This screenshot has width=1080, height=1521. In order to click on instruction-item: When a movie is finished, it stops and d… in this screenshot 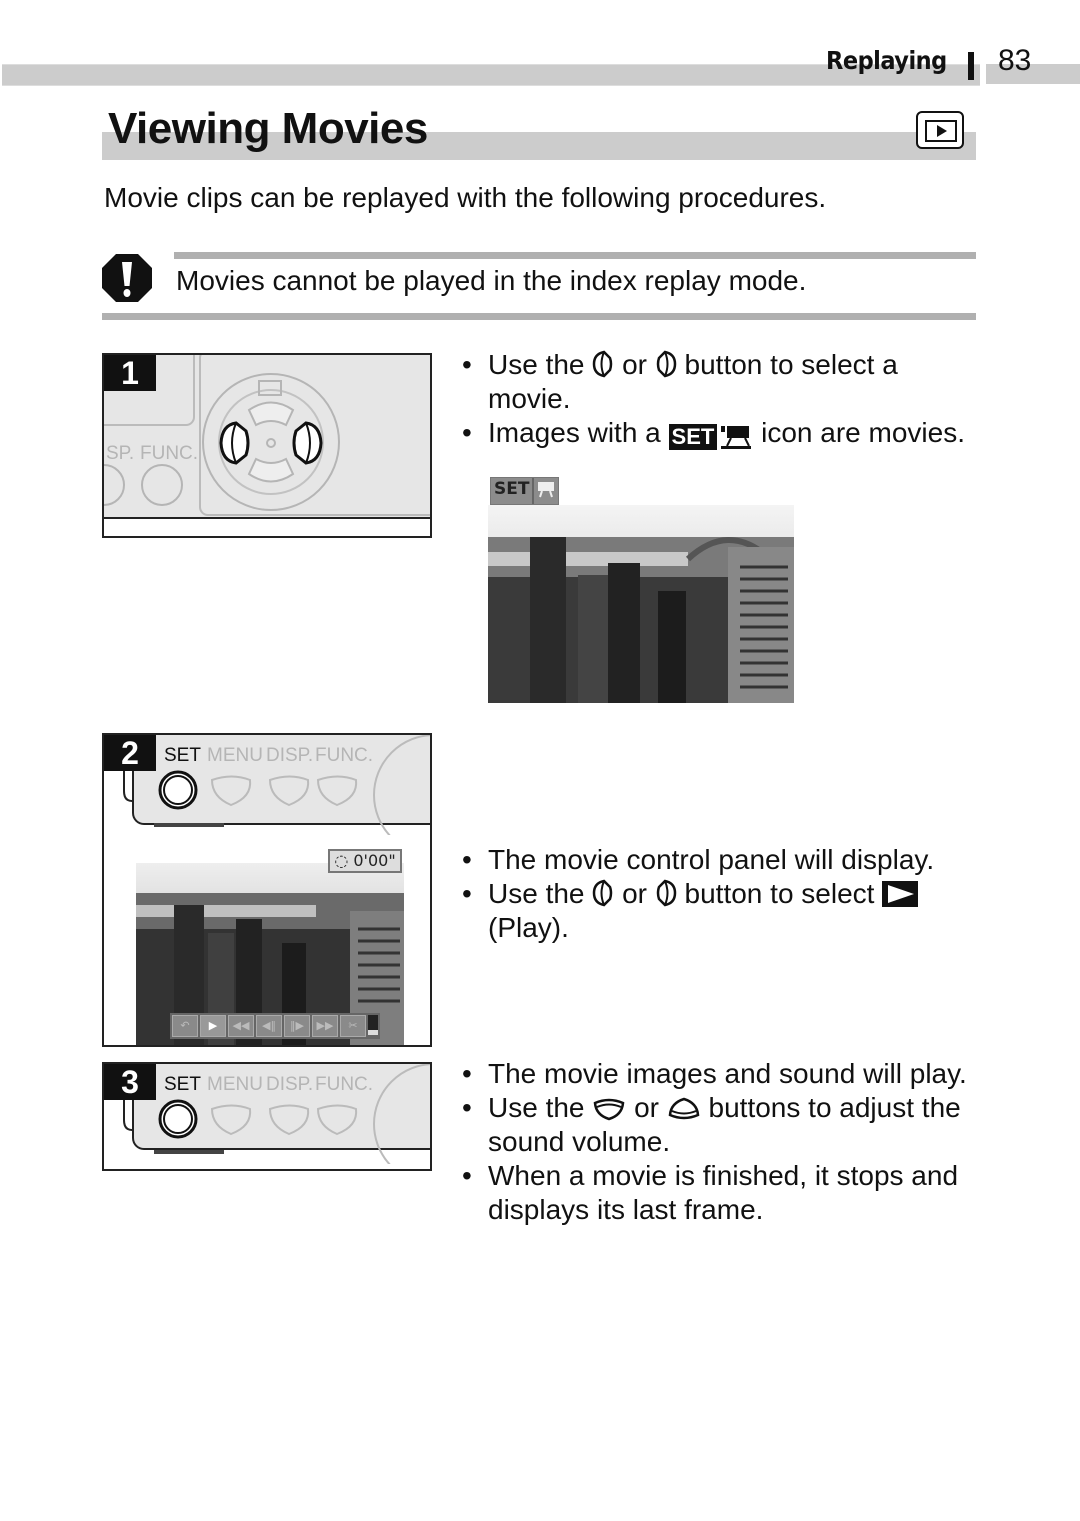, I will do `click(722, 1193)`.